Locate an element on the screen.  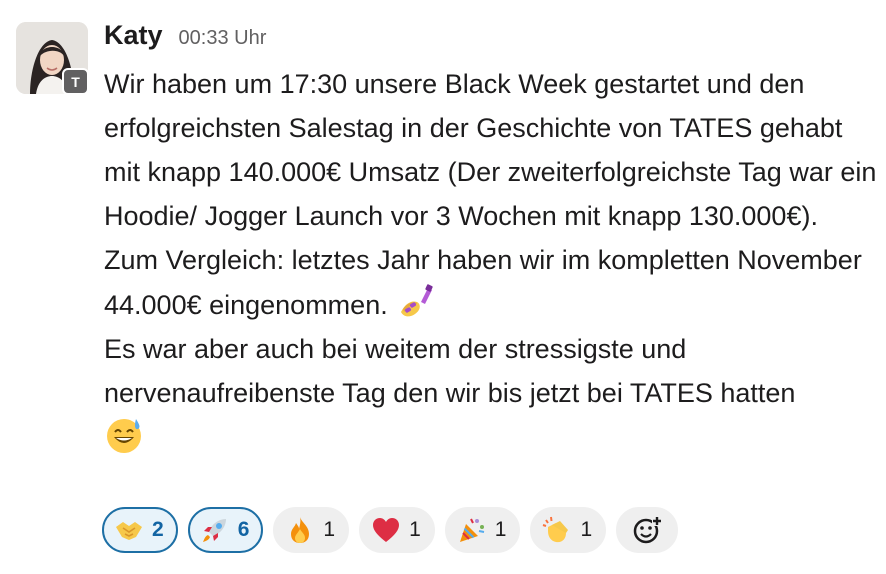
nail-polish-icon is located at coordinates (417, 300).